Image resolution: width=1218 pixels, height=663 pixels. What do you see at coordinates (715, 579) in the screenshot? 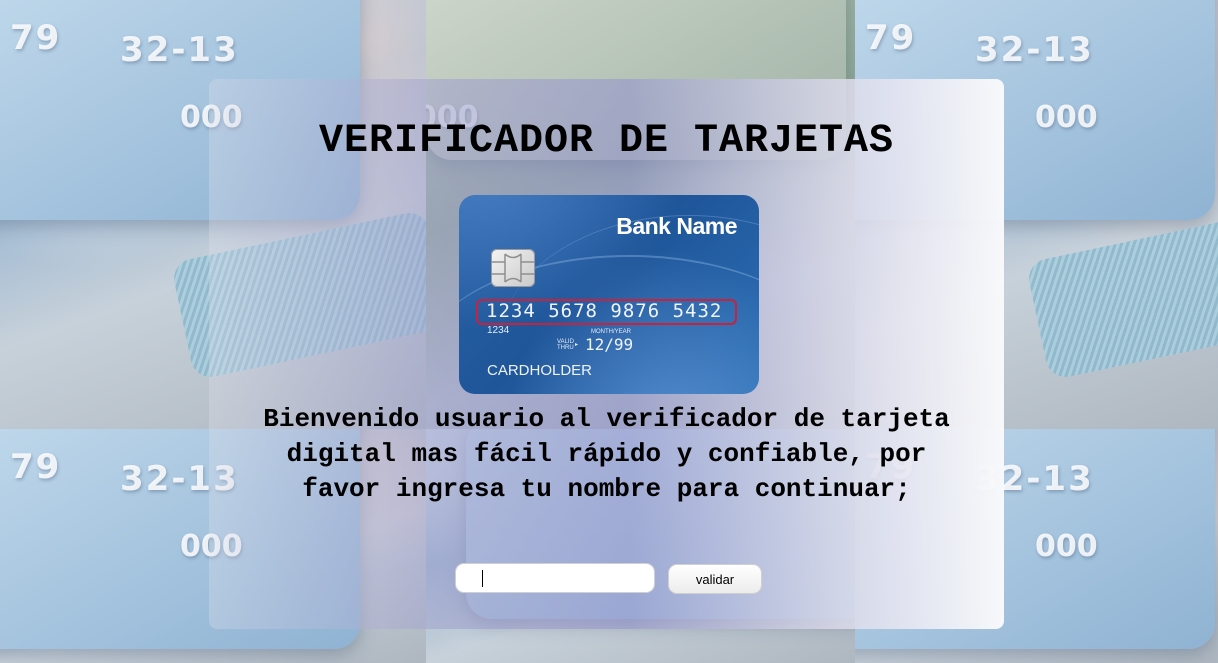
I see `validar-button: validar` at bounding box center [715, 579].